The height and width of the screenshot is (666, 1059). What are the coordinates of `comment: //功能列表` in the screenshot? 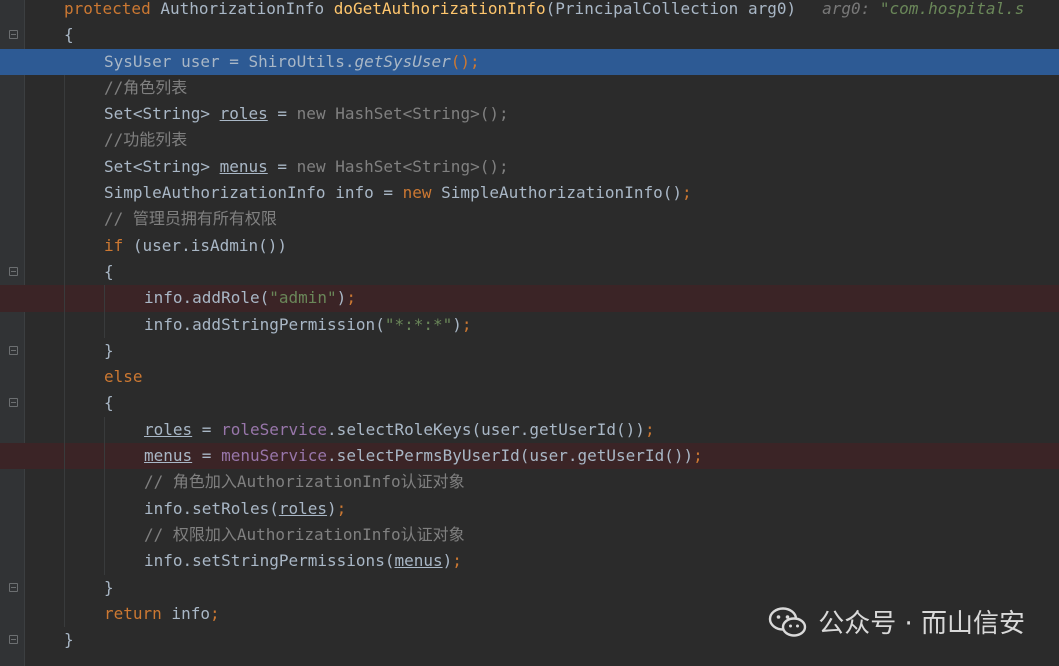 It's located at (146, 140).